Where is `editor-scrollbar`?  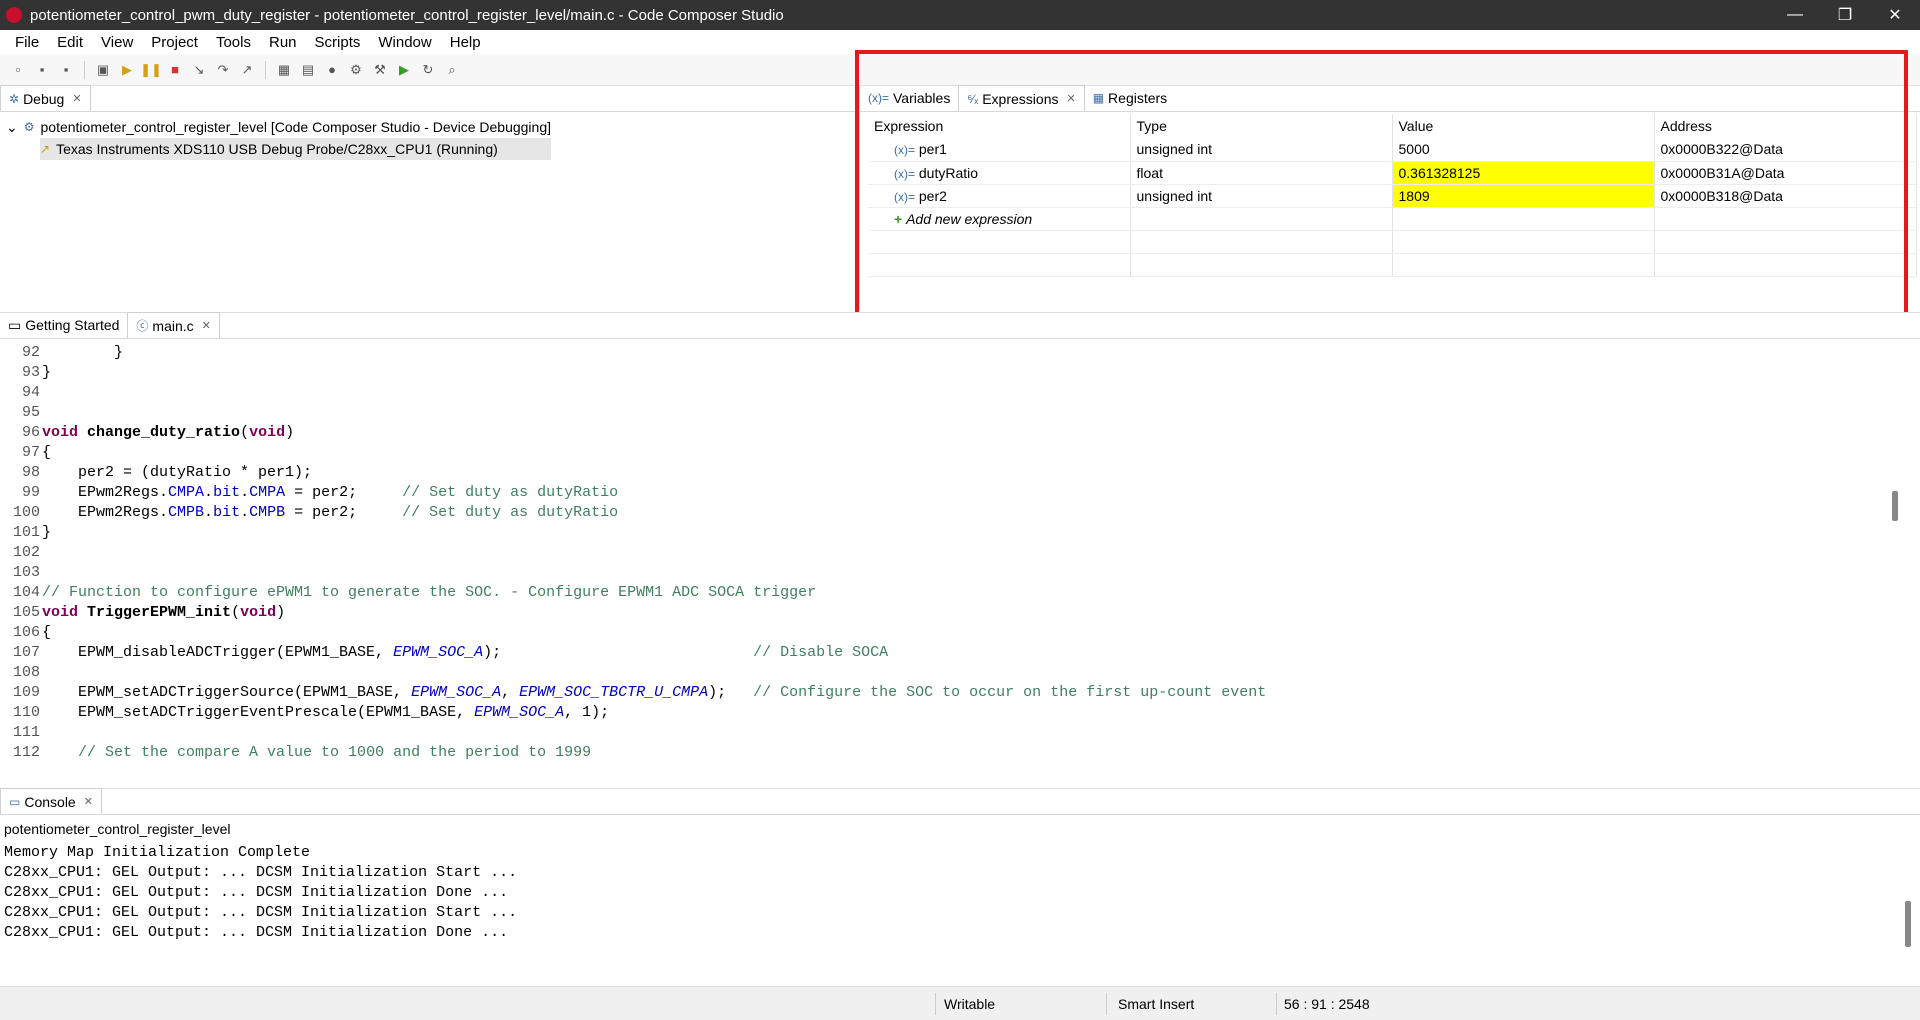 editor-scrollbar is located at coordinates (1895, 506).